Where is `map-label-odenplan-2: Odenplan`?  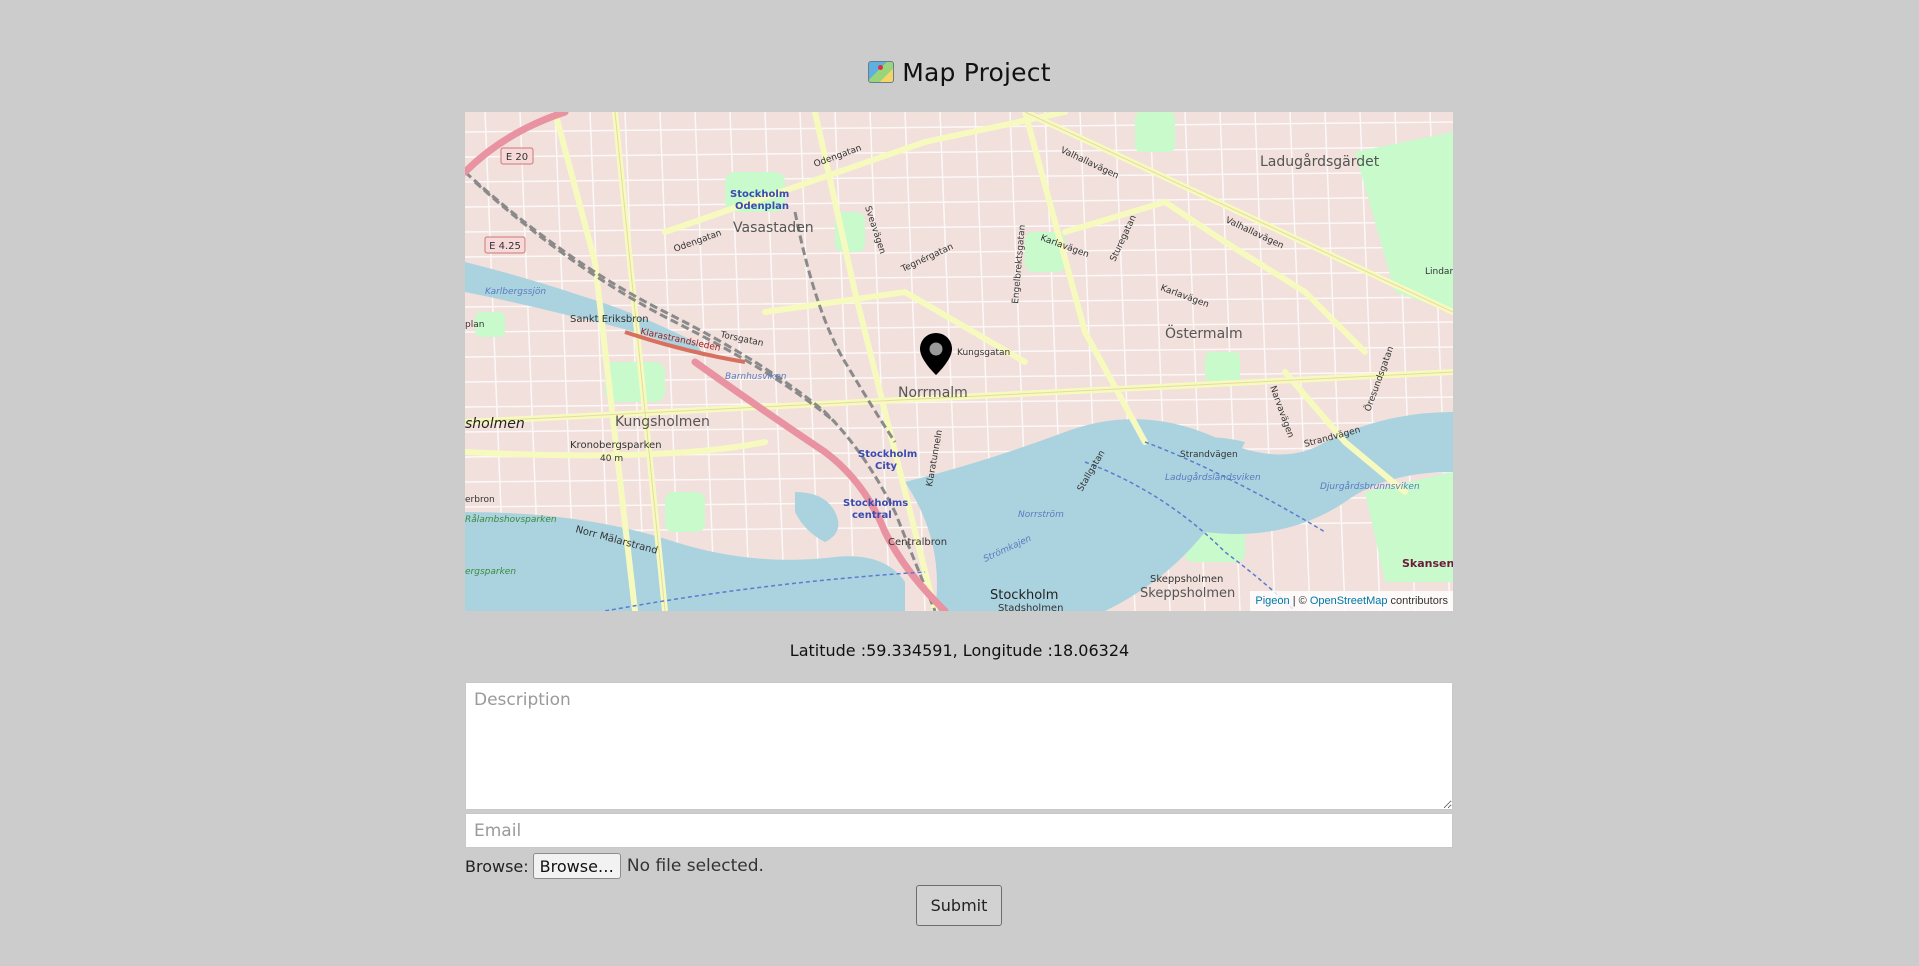
map-label-odenplan-2: Odenplan is located at coordinates (762, 206).